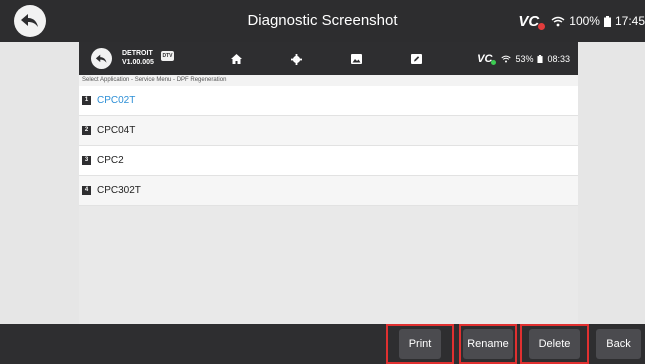 This screenshot has height=364, width=645. I want to click on home-icon, so click(236, 59).